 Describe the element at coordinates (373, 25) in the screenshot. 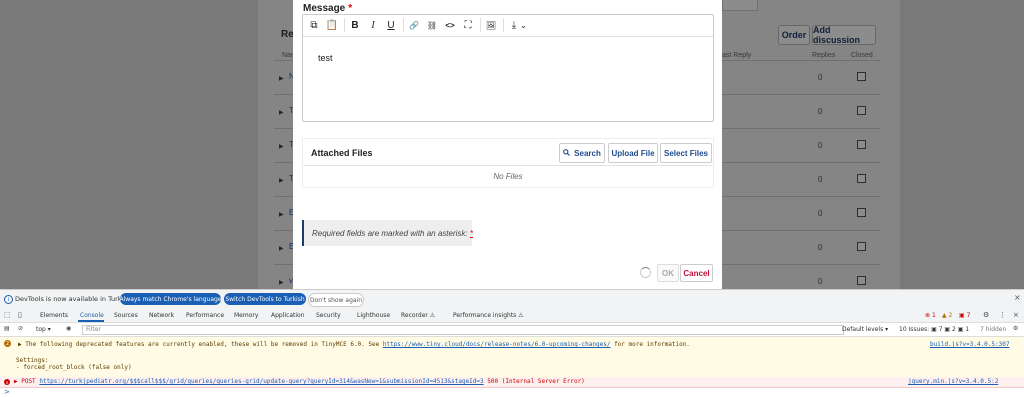

I see `italic-icon: I` at that location.